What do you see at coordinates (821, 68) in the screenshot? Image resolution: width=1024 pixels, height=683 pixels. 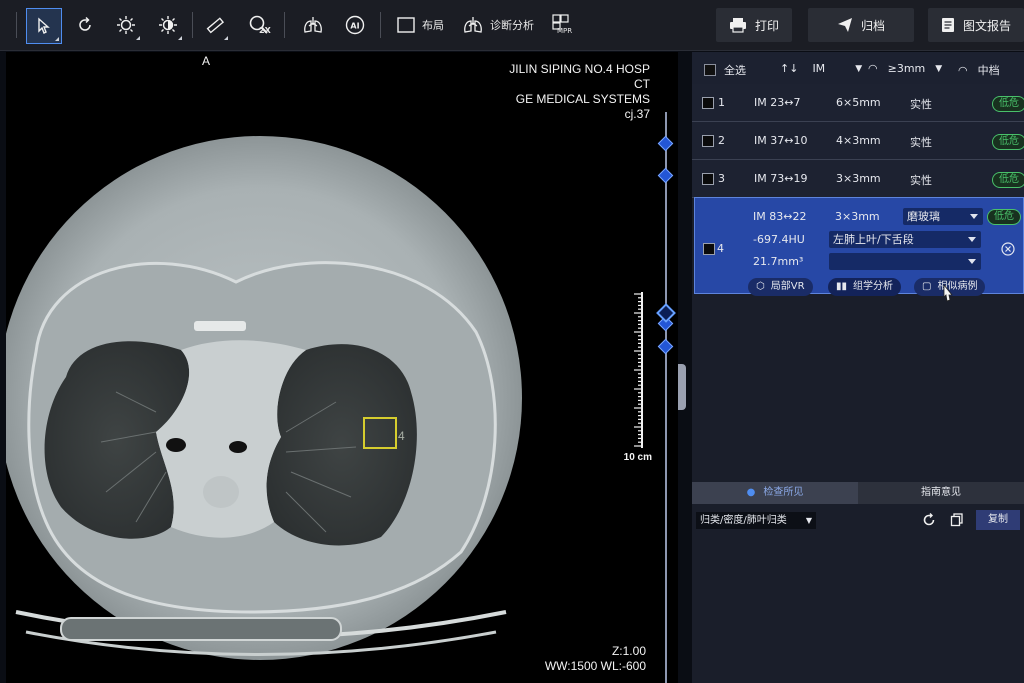 I see `sort-select: ↑↓ IM ▼` at bounding box center [821, 68].